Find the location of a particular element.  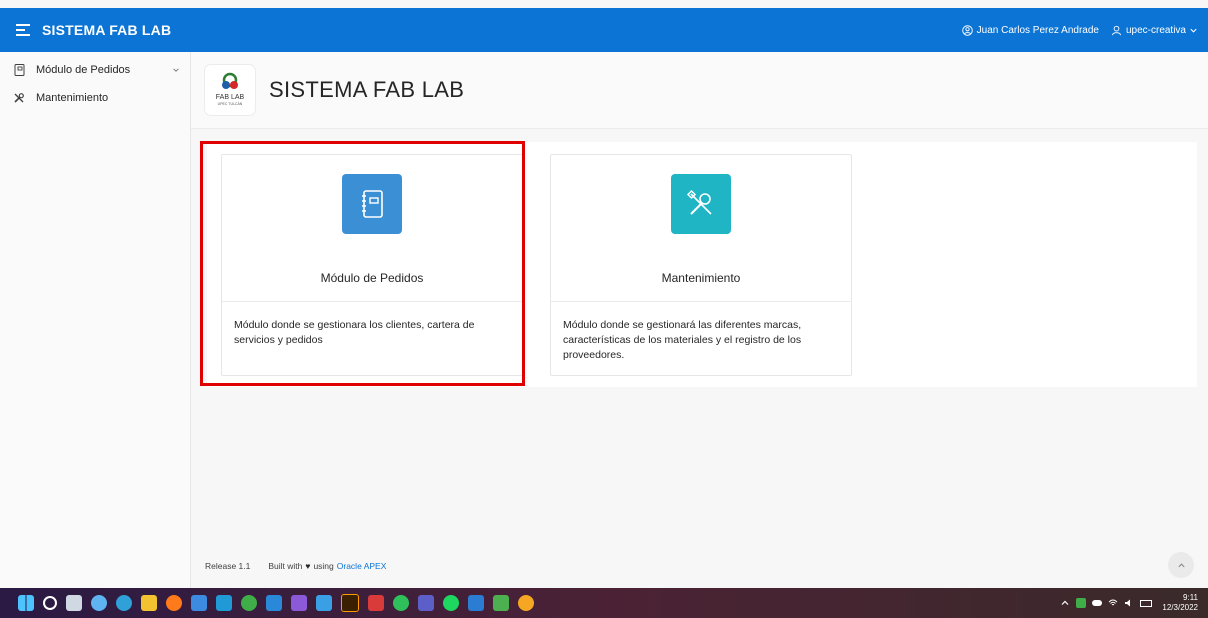

built-with-label: Built with is located at coordinates (285, 566).